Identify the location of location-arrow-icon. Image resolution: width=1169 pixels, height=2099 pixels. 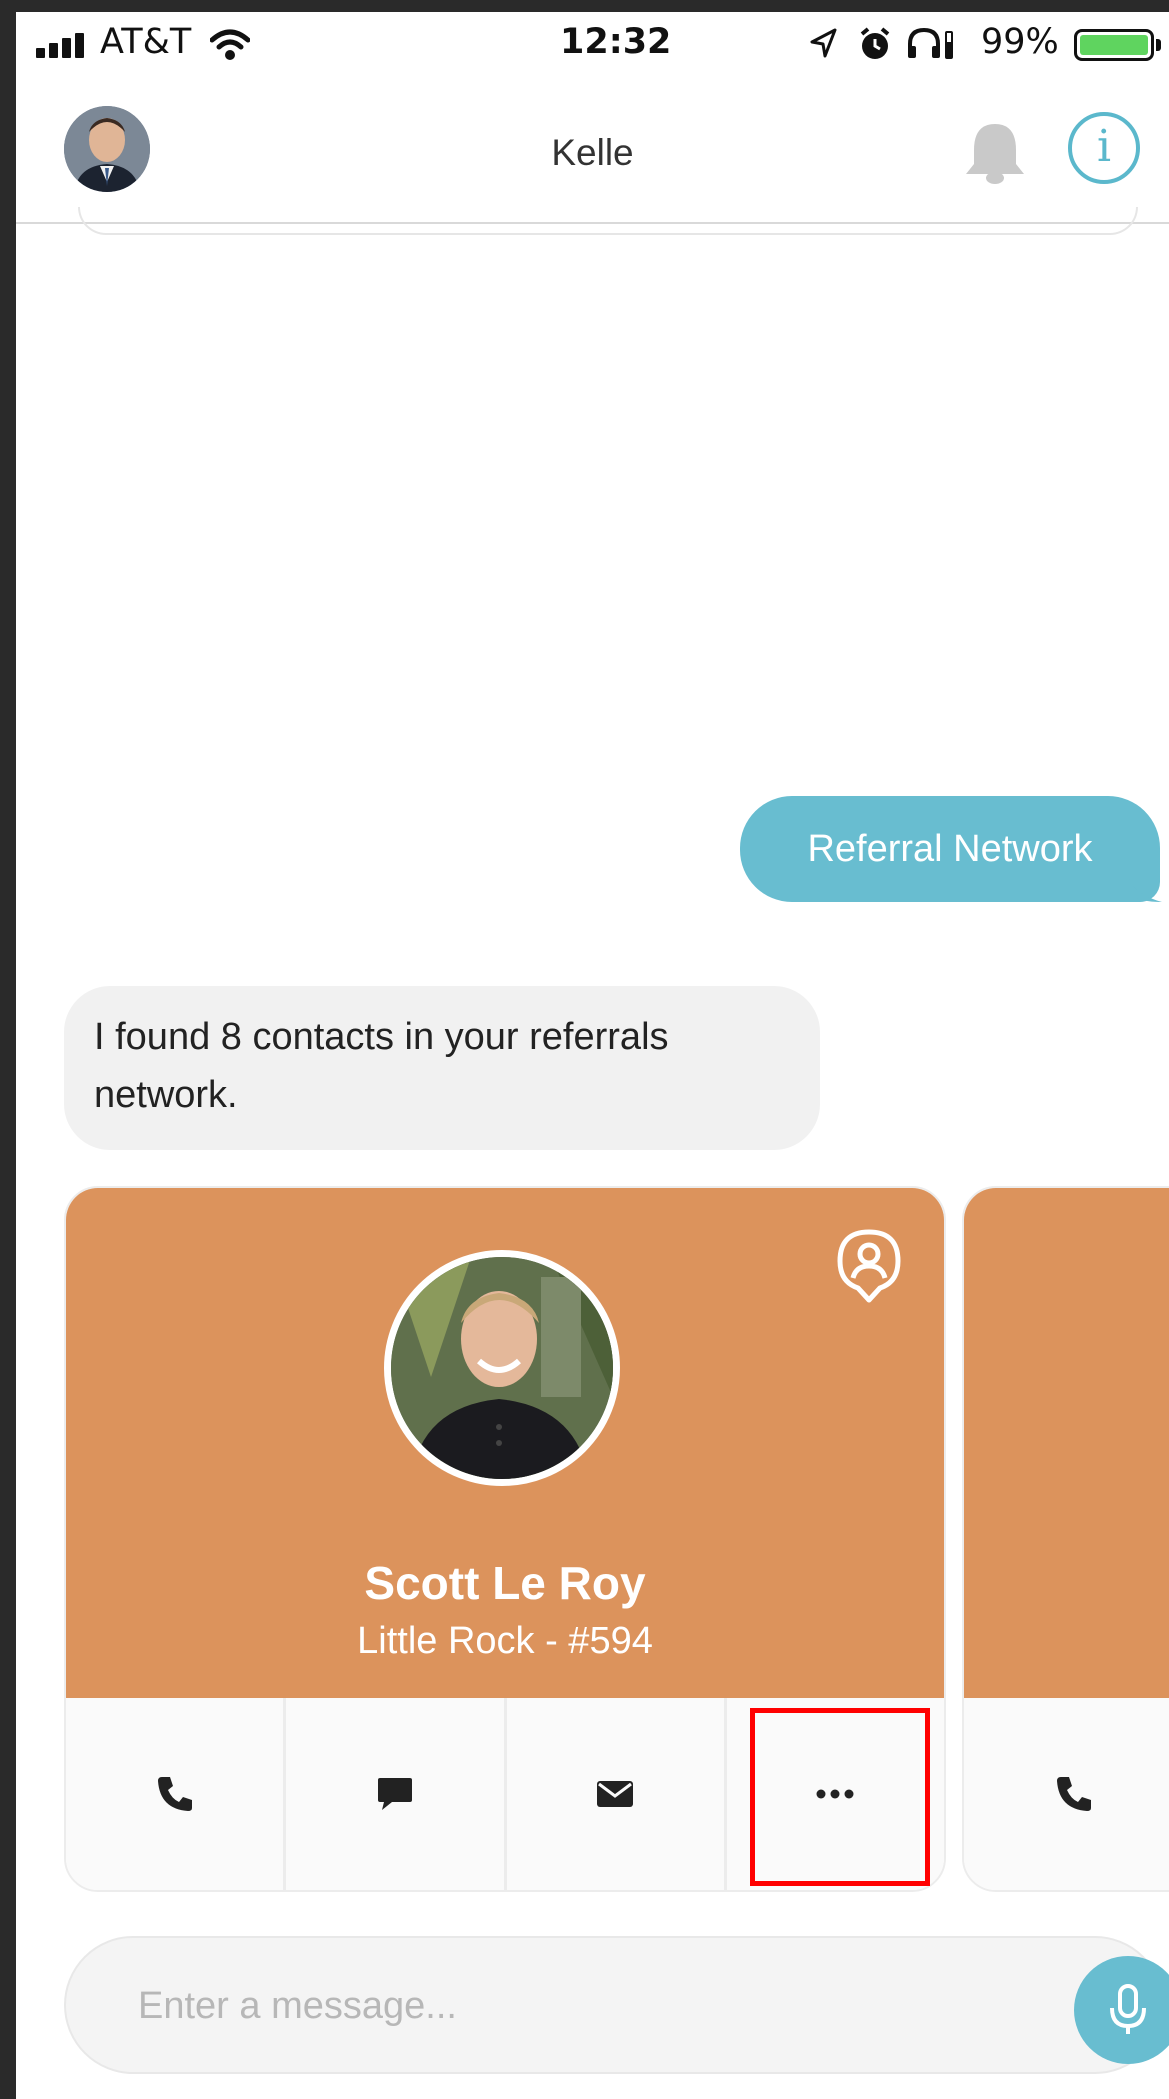
(823, 43).